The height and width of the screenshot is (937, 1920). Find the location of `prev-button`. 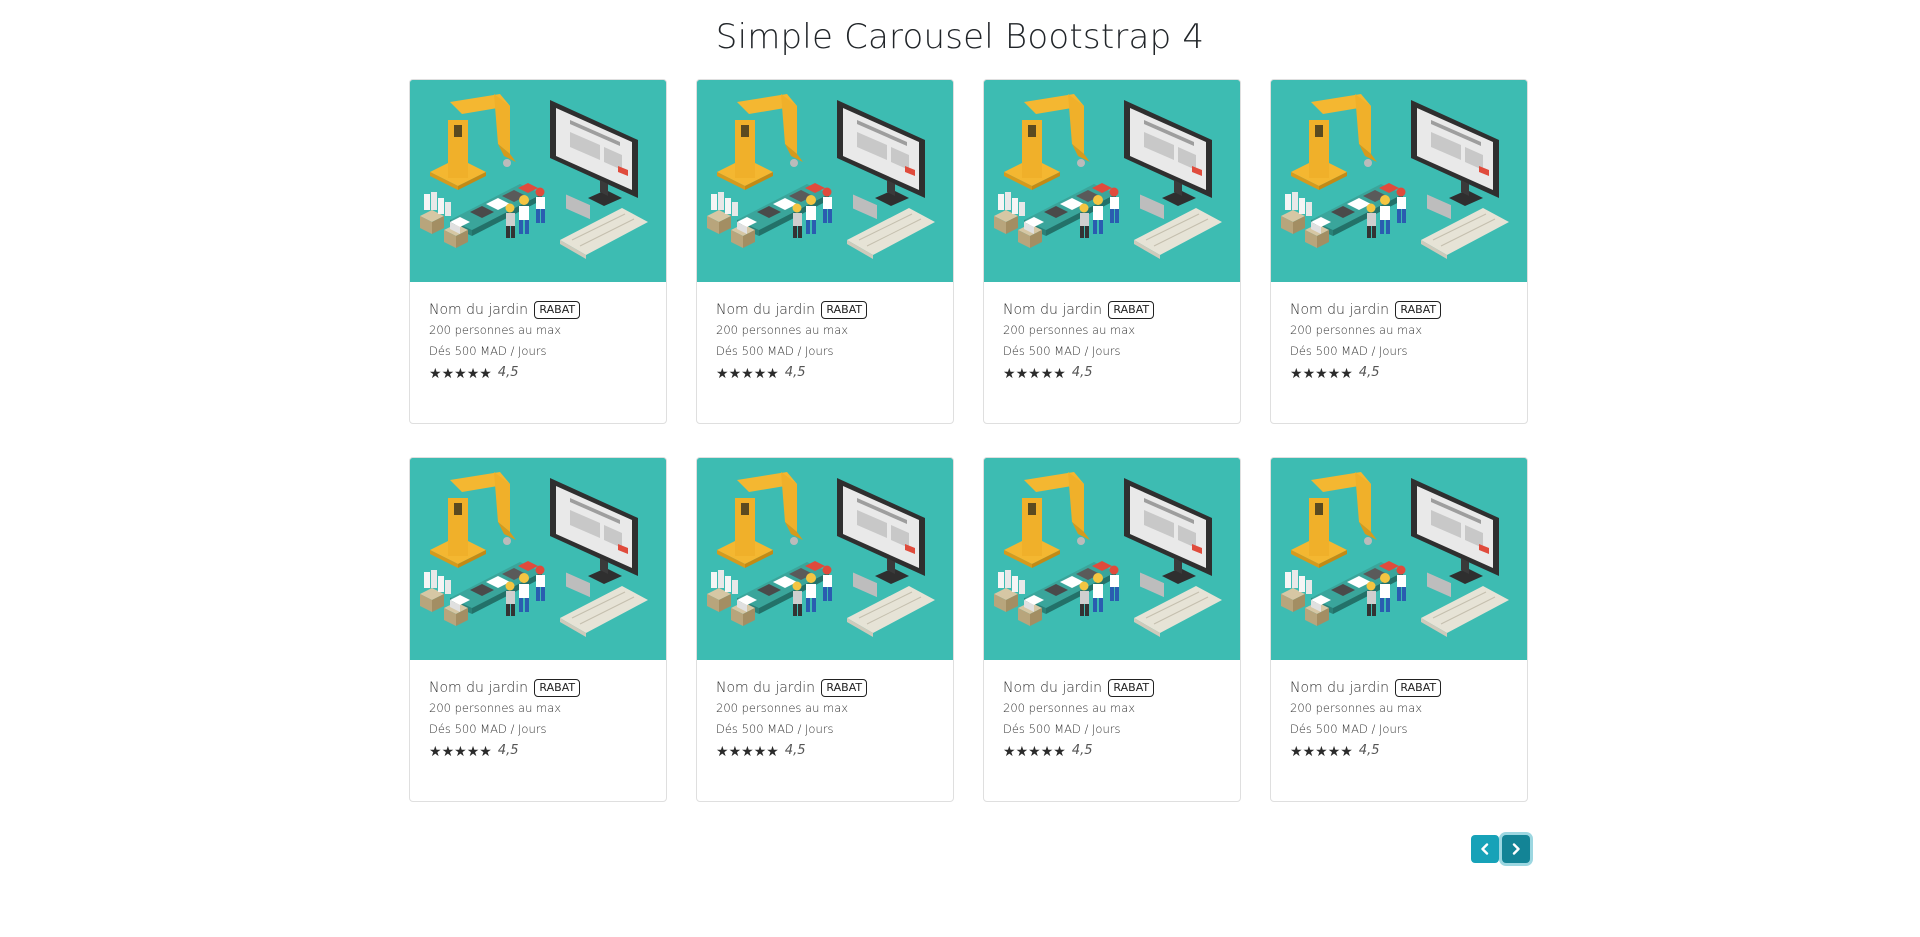

prev-button is located at coordinates (1485, 849).